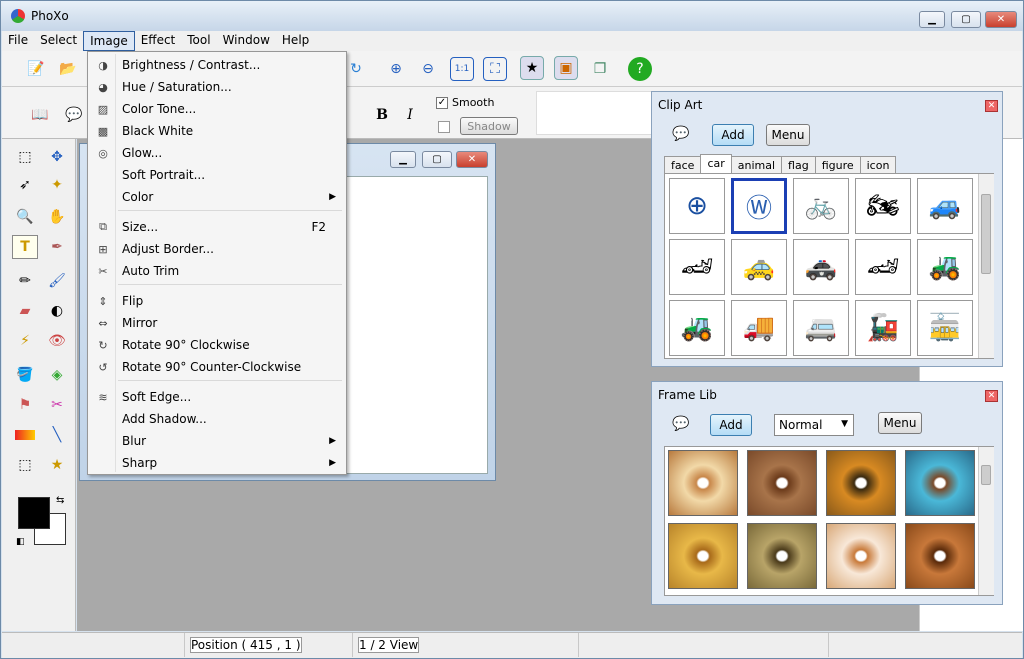 The width and height of the screenshot is (1024, 659). I want to click on lasso-icon: ➶, so click(25, 185).